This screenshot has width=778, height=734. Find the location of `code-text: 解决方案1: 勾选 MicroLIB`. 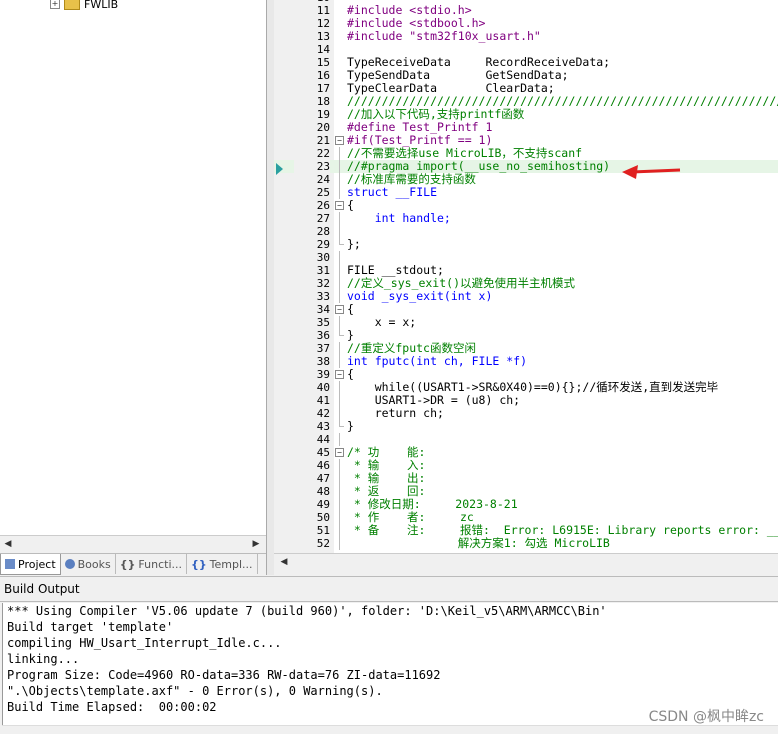

code-text: 解决方案1: 勾选 MicroLIB is located at coordinates (478, 543).